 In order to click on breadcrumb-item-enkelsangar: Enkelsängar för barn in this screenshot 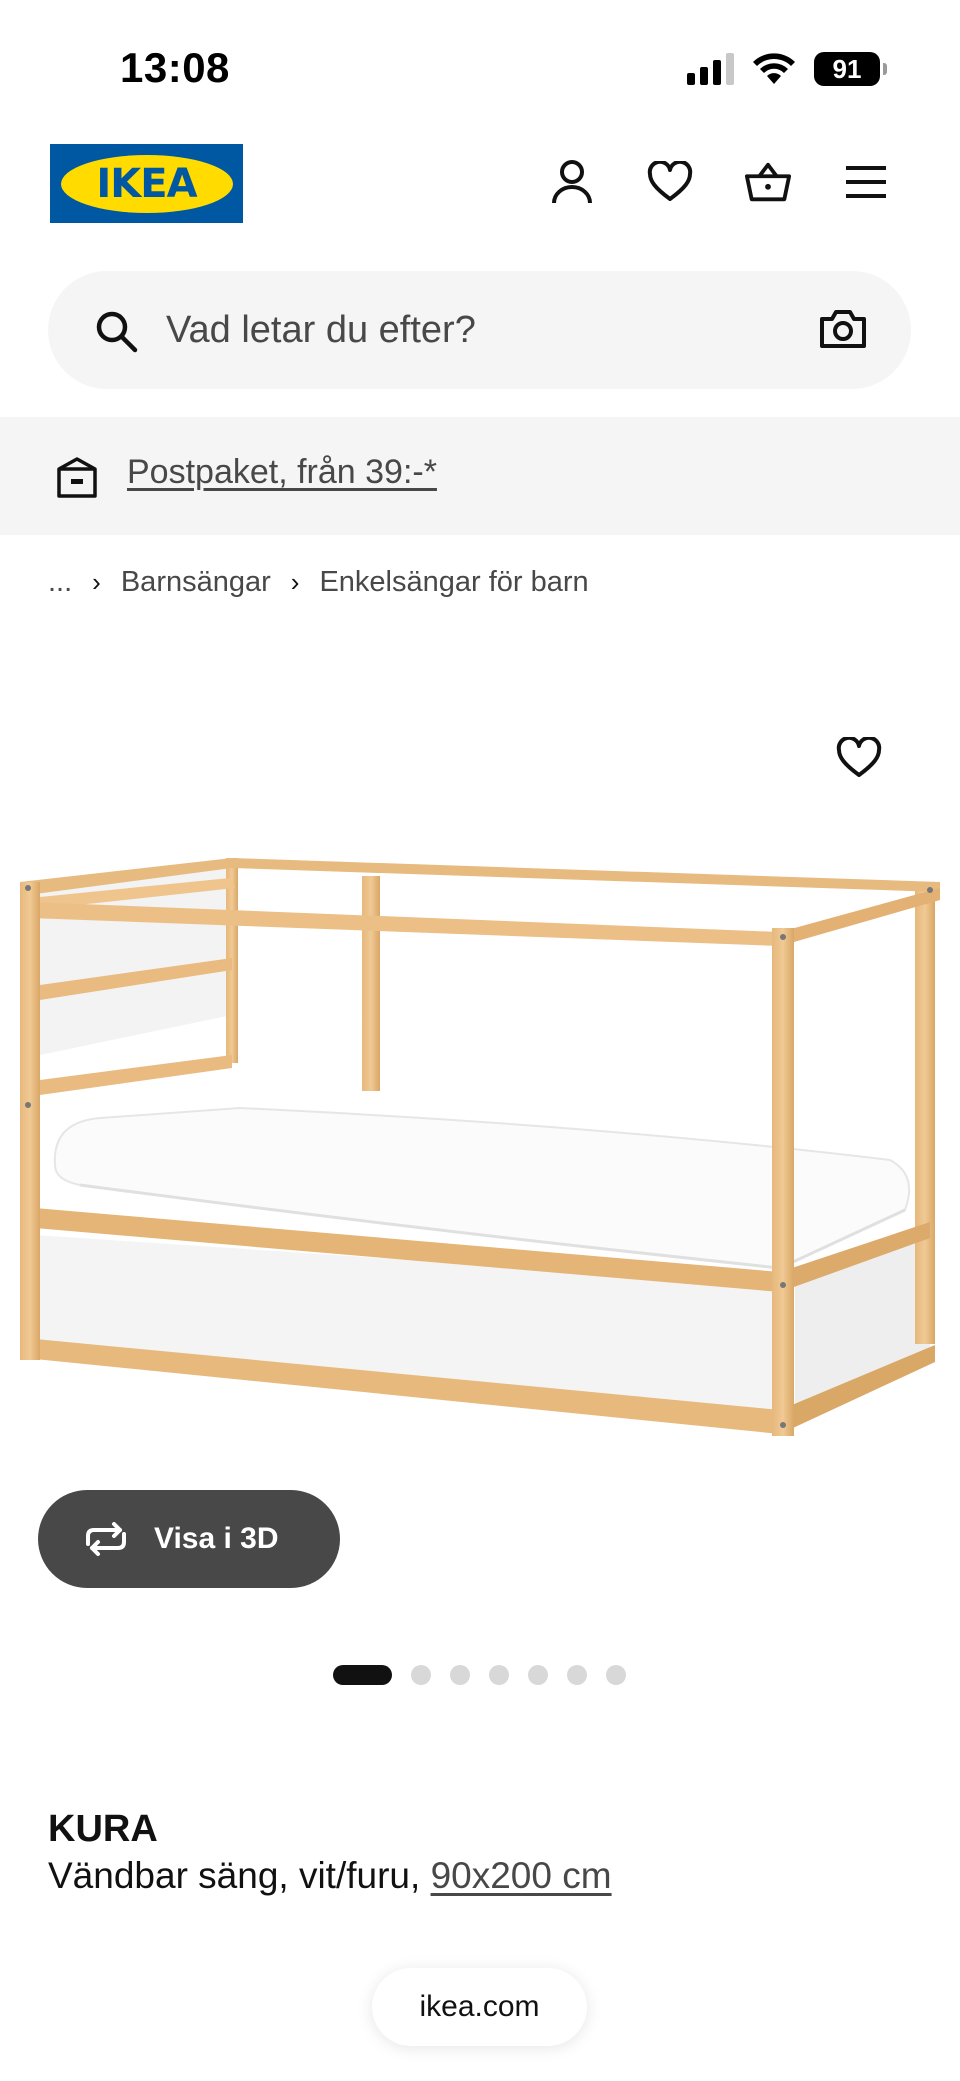, I will do `click(453, 582)`.